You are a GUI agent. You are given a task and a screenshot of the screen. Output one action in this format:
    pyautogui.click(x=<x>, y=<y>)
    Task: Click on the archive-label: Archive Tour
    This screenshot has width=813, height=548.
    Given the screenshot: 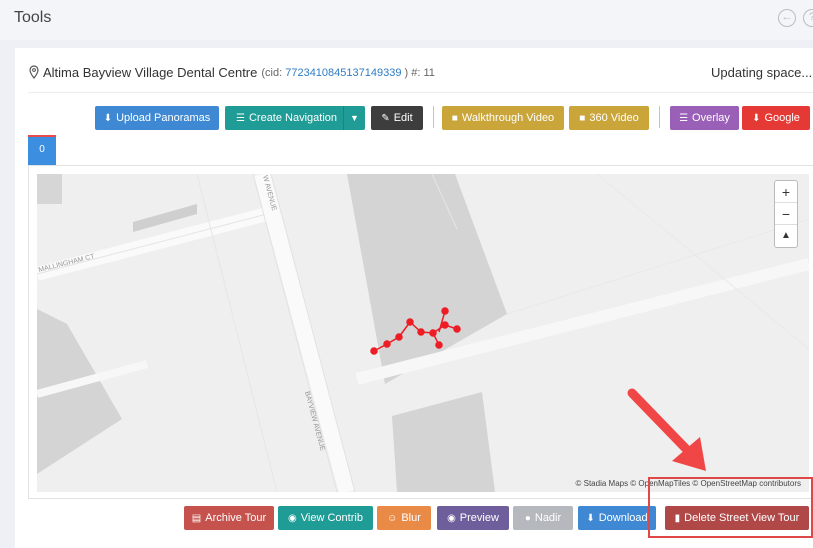 What is the action you would take?
    pyautogui.click(x=236, y=518)
    